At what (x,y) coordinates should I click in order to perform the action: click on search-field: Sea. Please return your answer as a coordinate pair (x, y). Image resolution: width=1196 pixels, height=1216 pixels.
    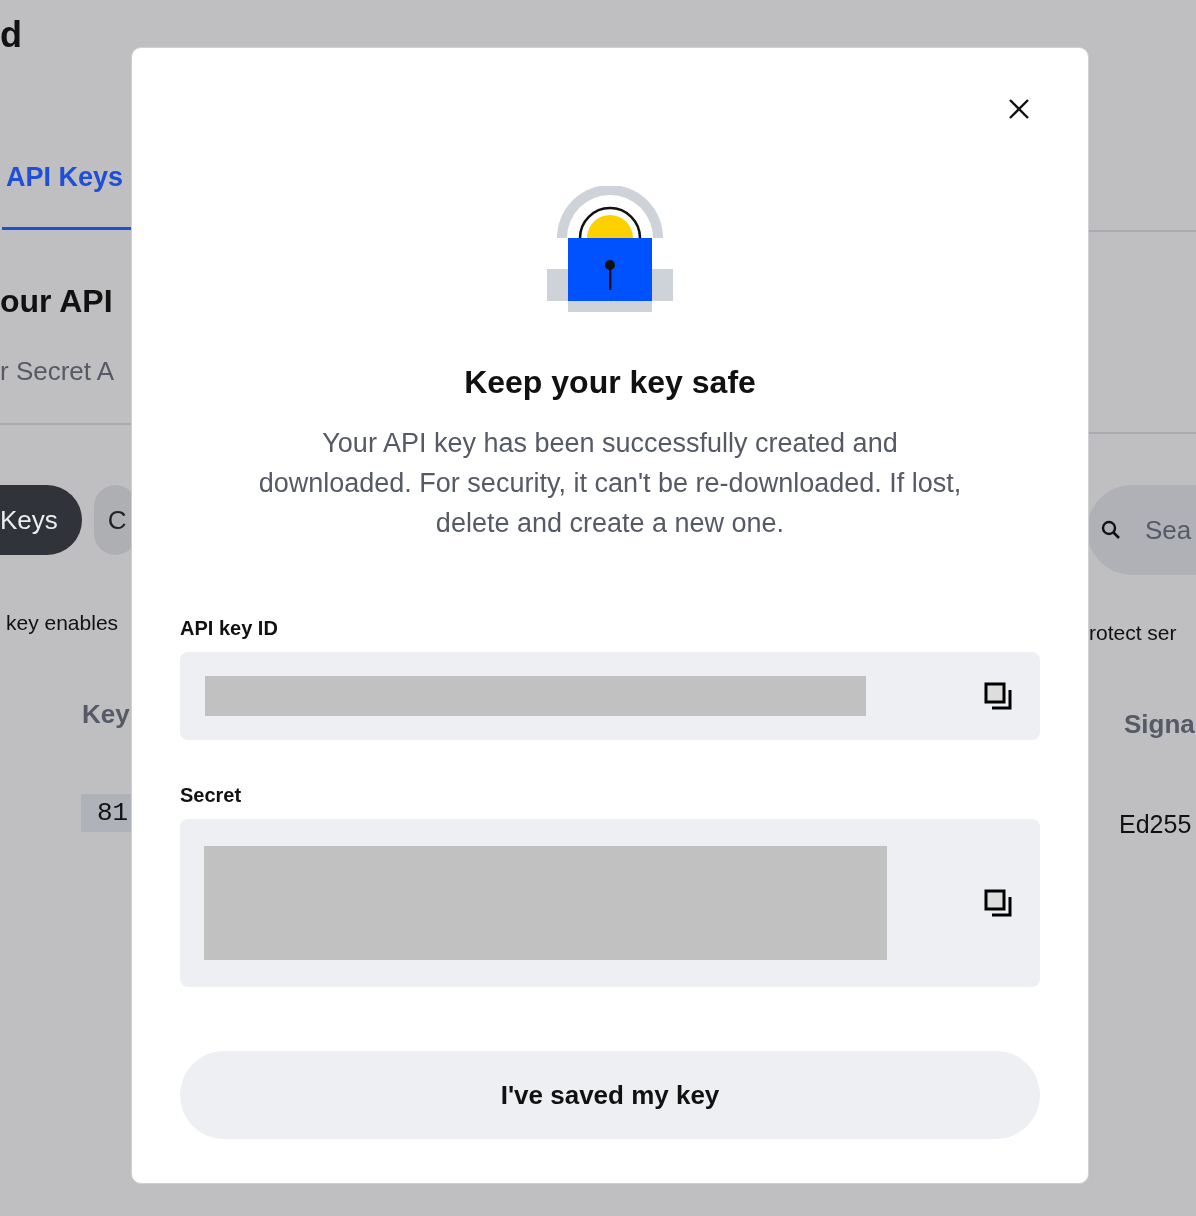
    Looking at the image, I should click on (1170, 530).